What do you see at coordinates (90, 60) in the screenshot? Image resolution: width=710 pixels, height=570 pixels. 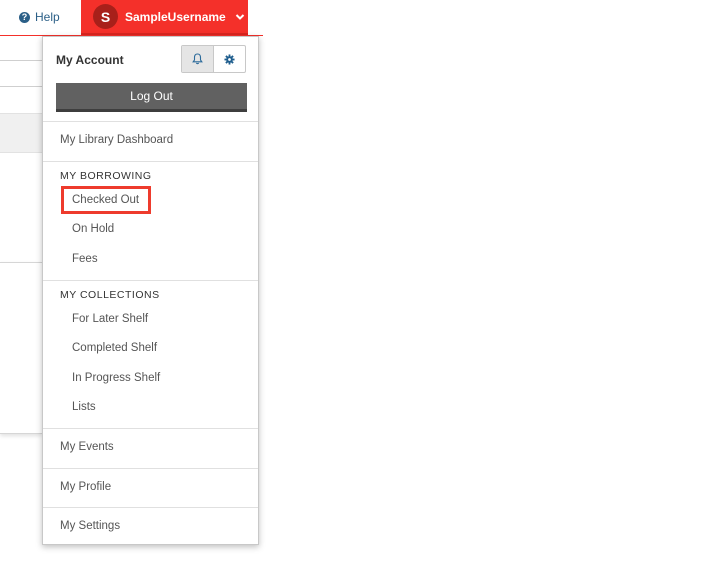 I see `account-title: My Account` at bounding box center [90, 60].